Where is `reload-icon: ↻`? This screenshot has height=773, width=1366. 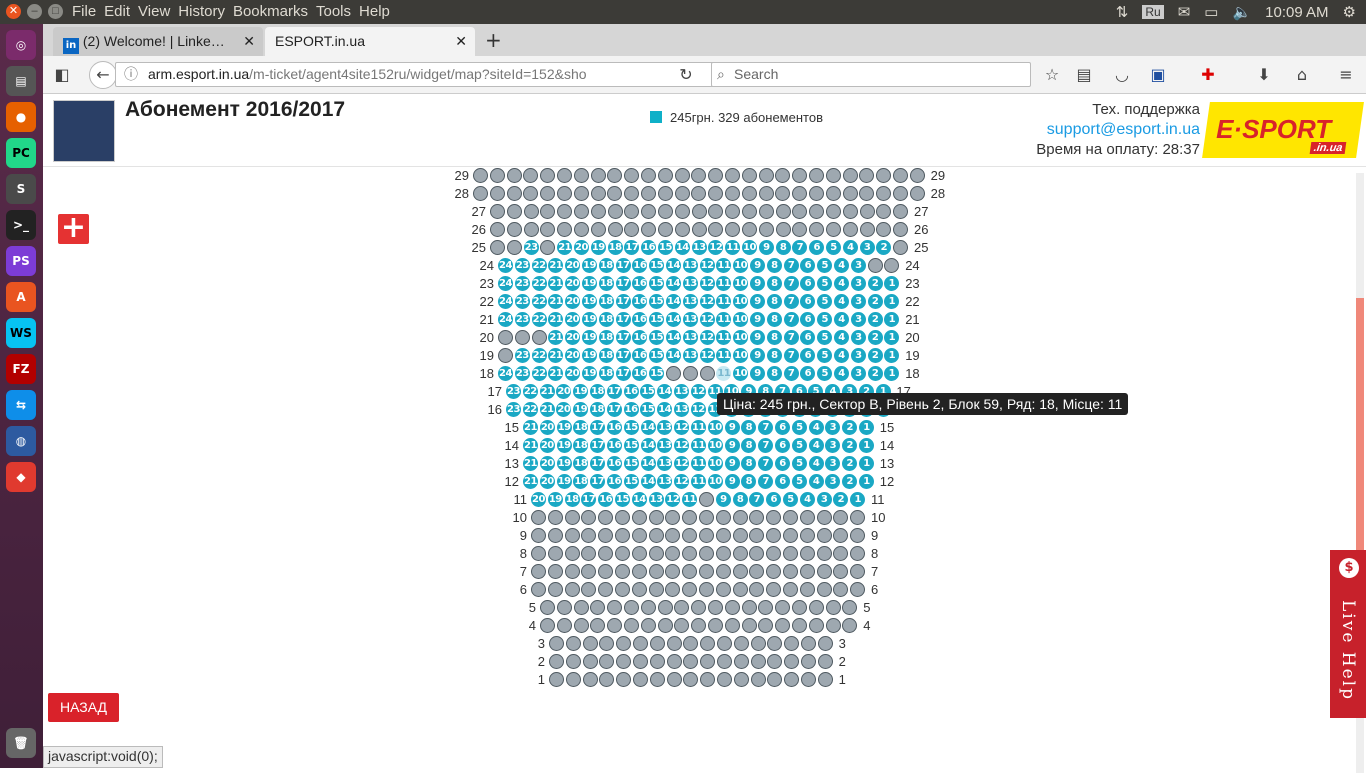
reload-icon: ↻ is located at coordinates (686, 75).